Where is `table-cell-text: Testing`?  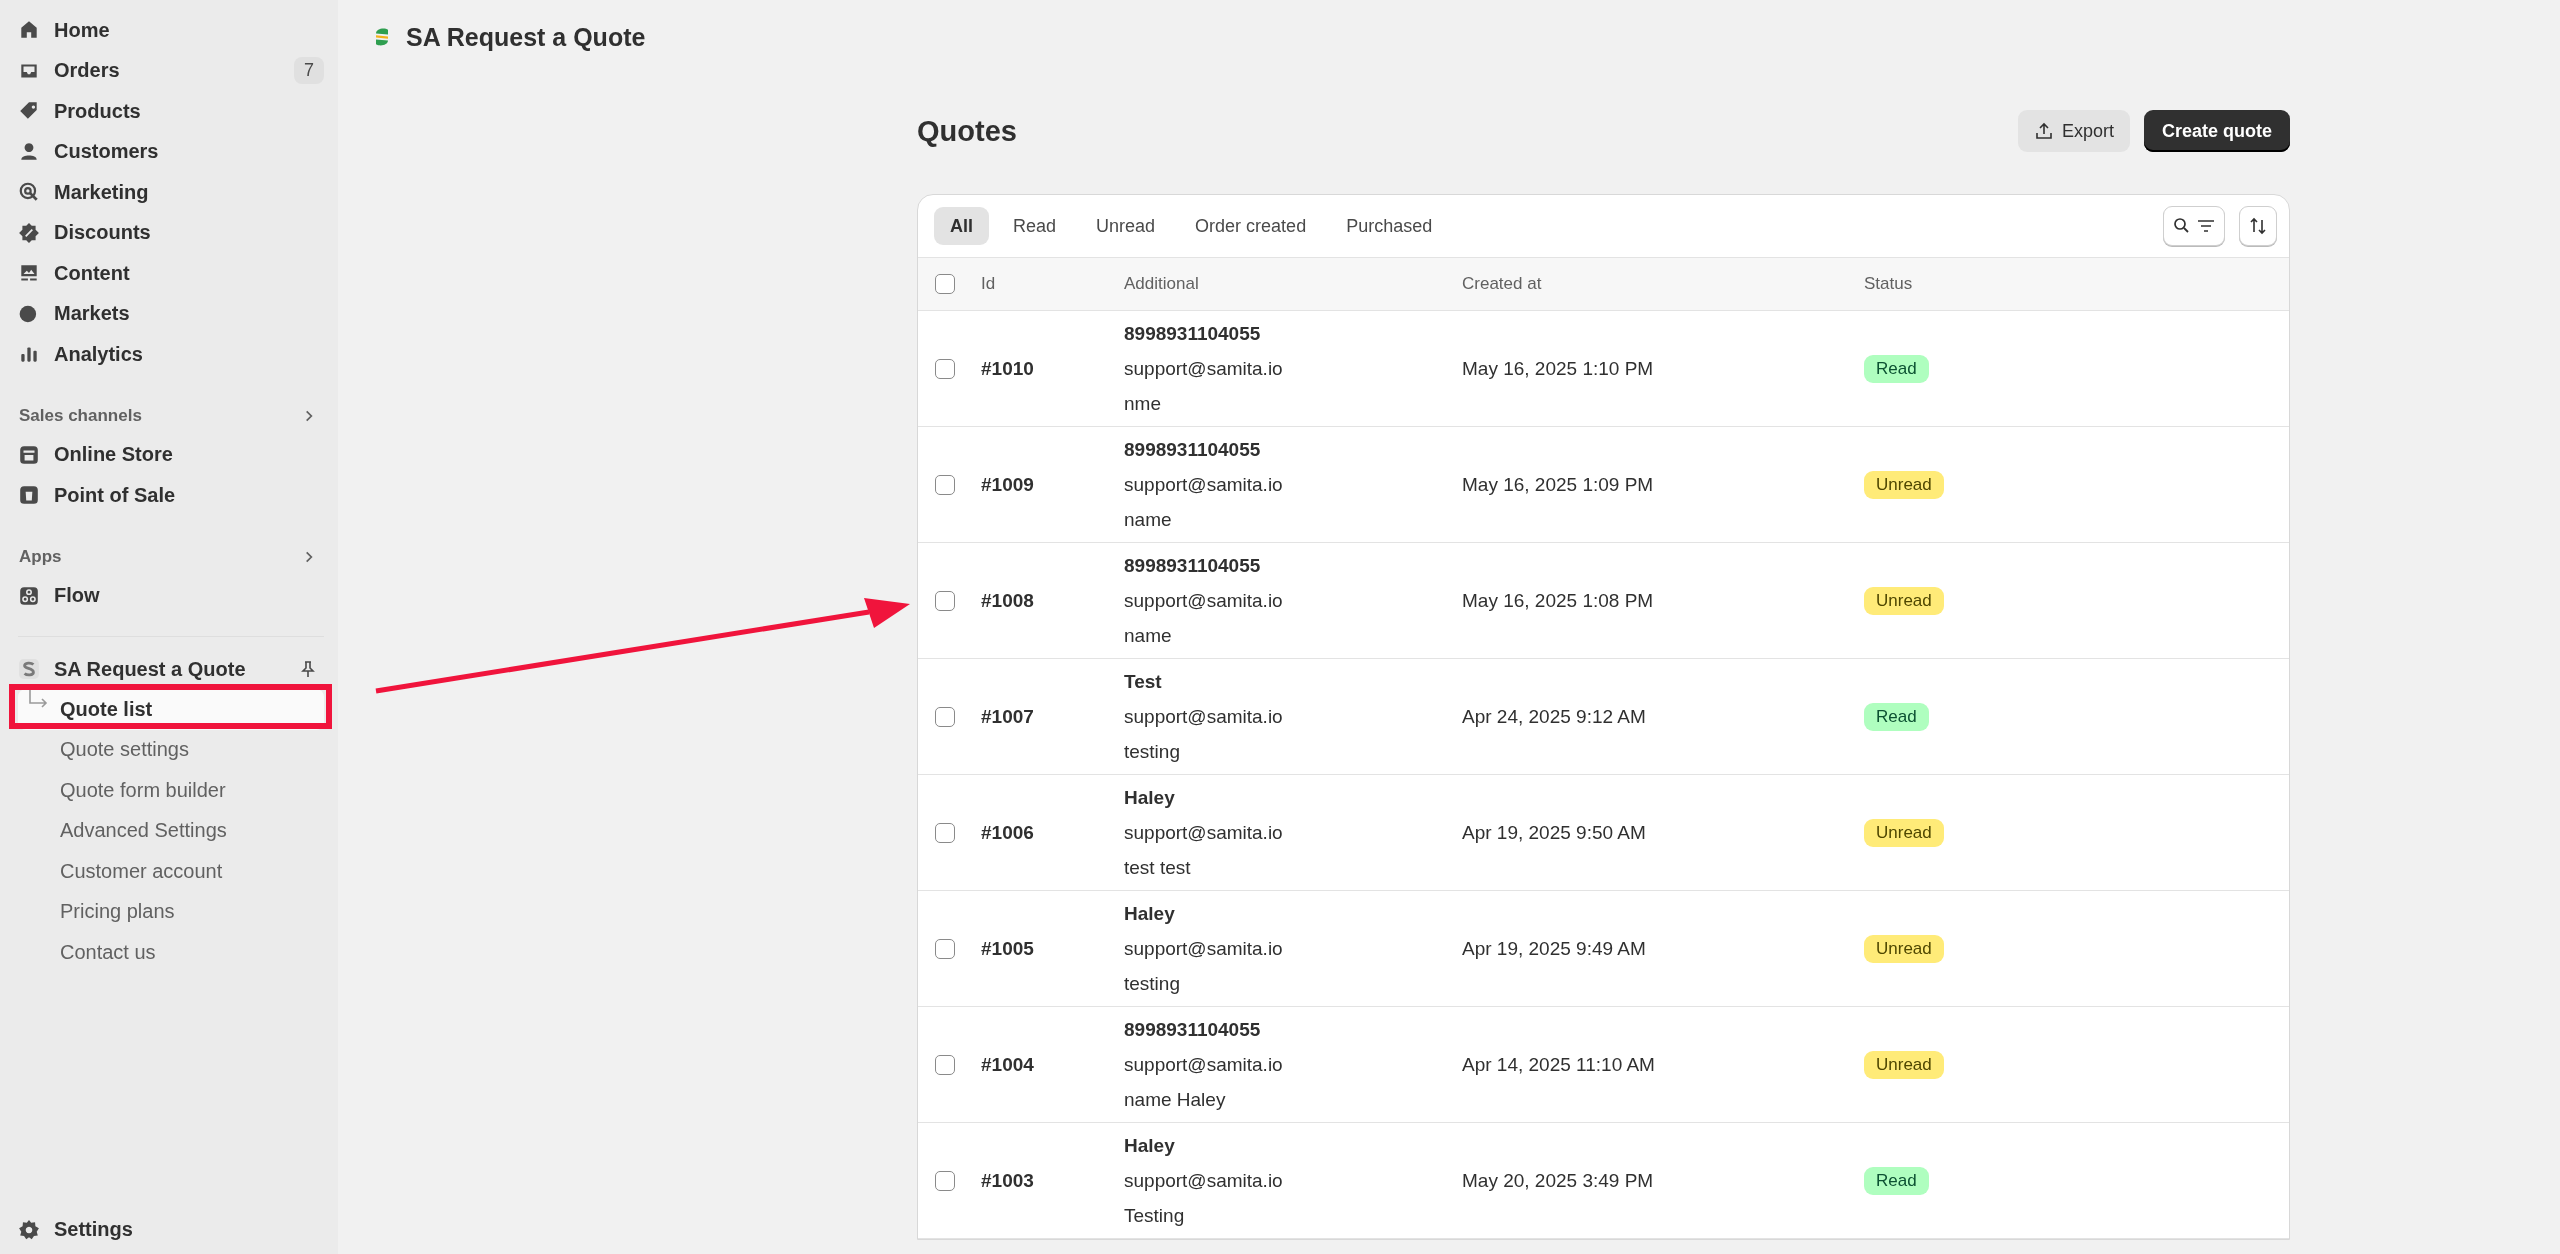 table-cell-text: Testing is located at coordinates (1155, 1216).